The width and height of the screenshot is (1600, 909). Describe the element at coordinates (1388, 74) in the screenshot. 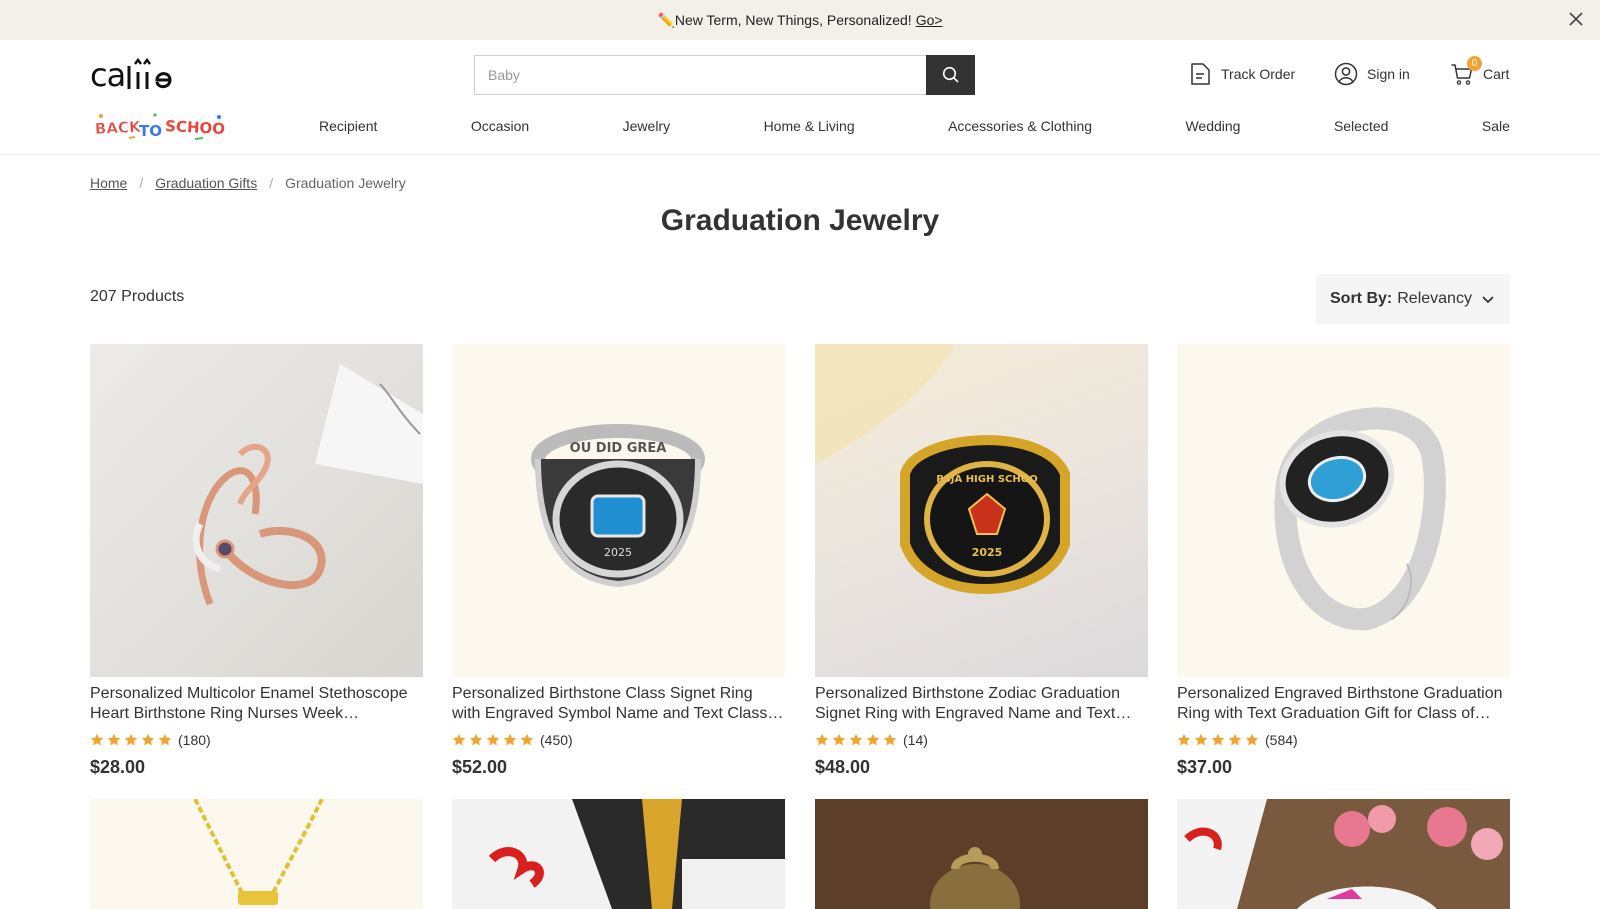

I see `sign-in-label: Sign in` at that location.